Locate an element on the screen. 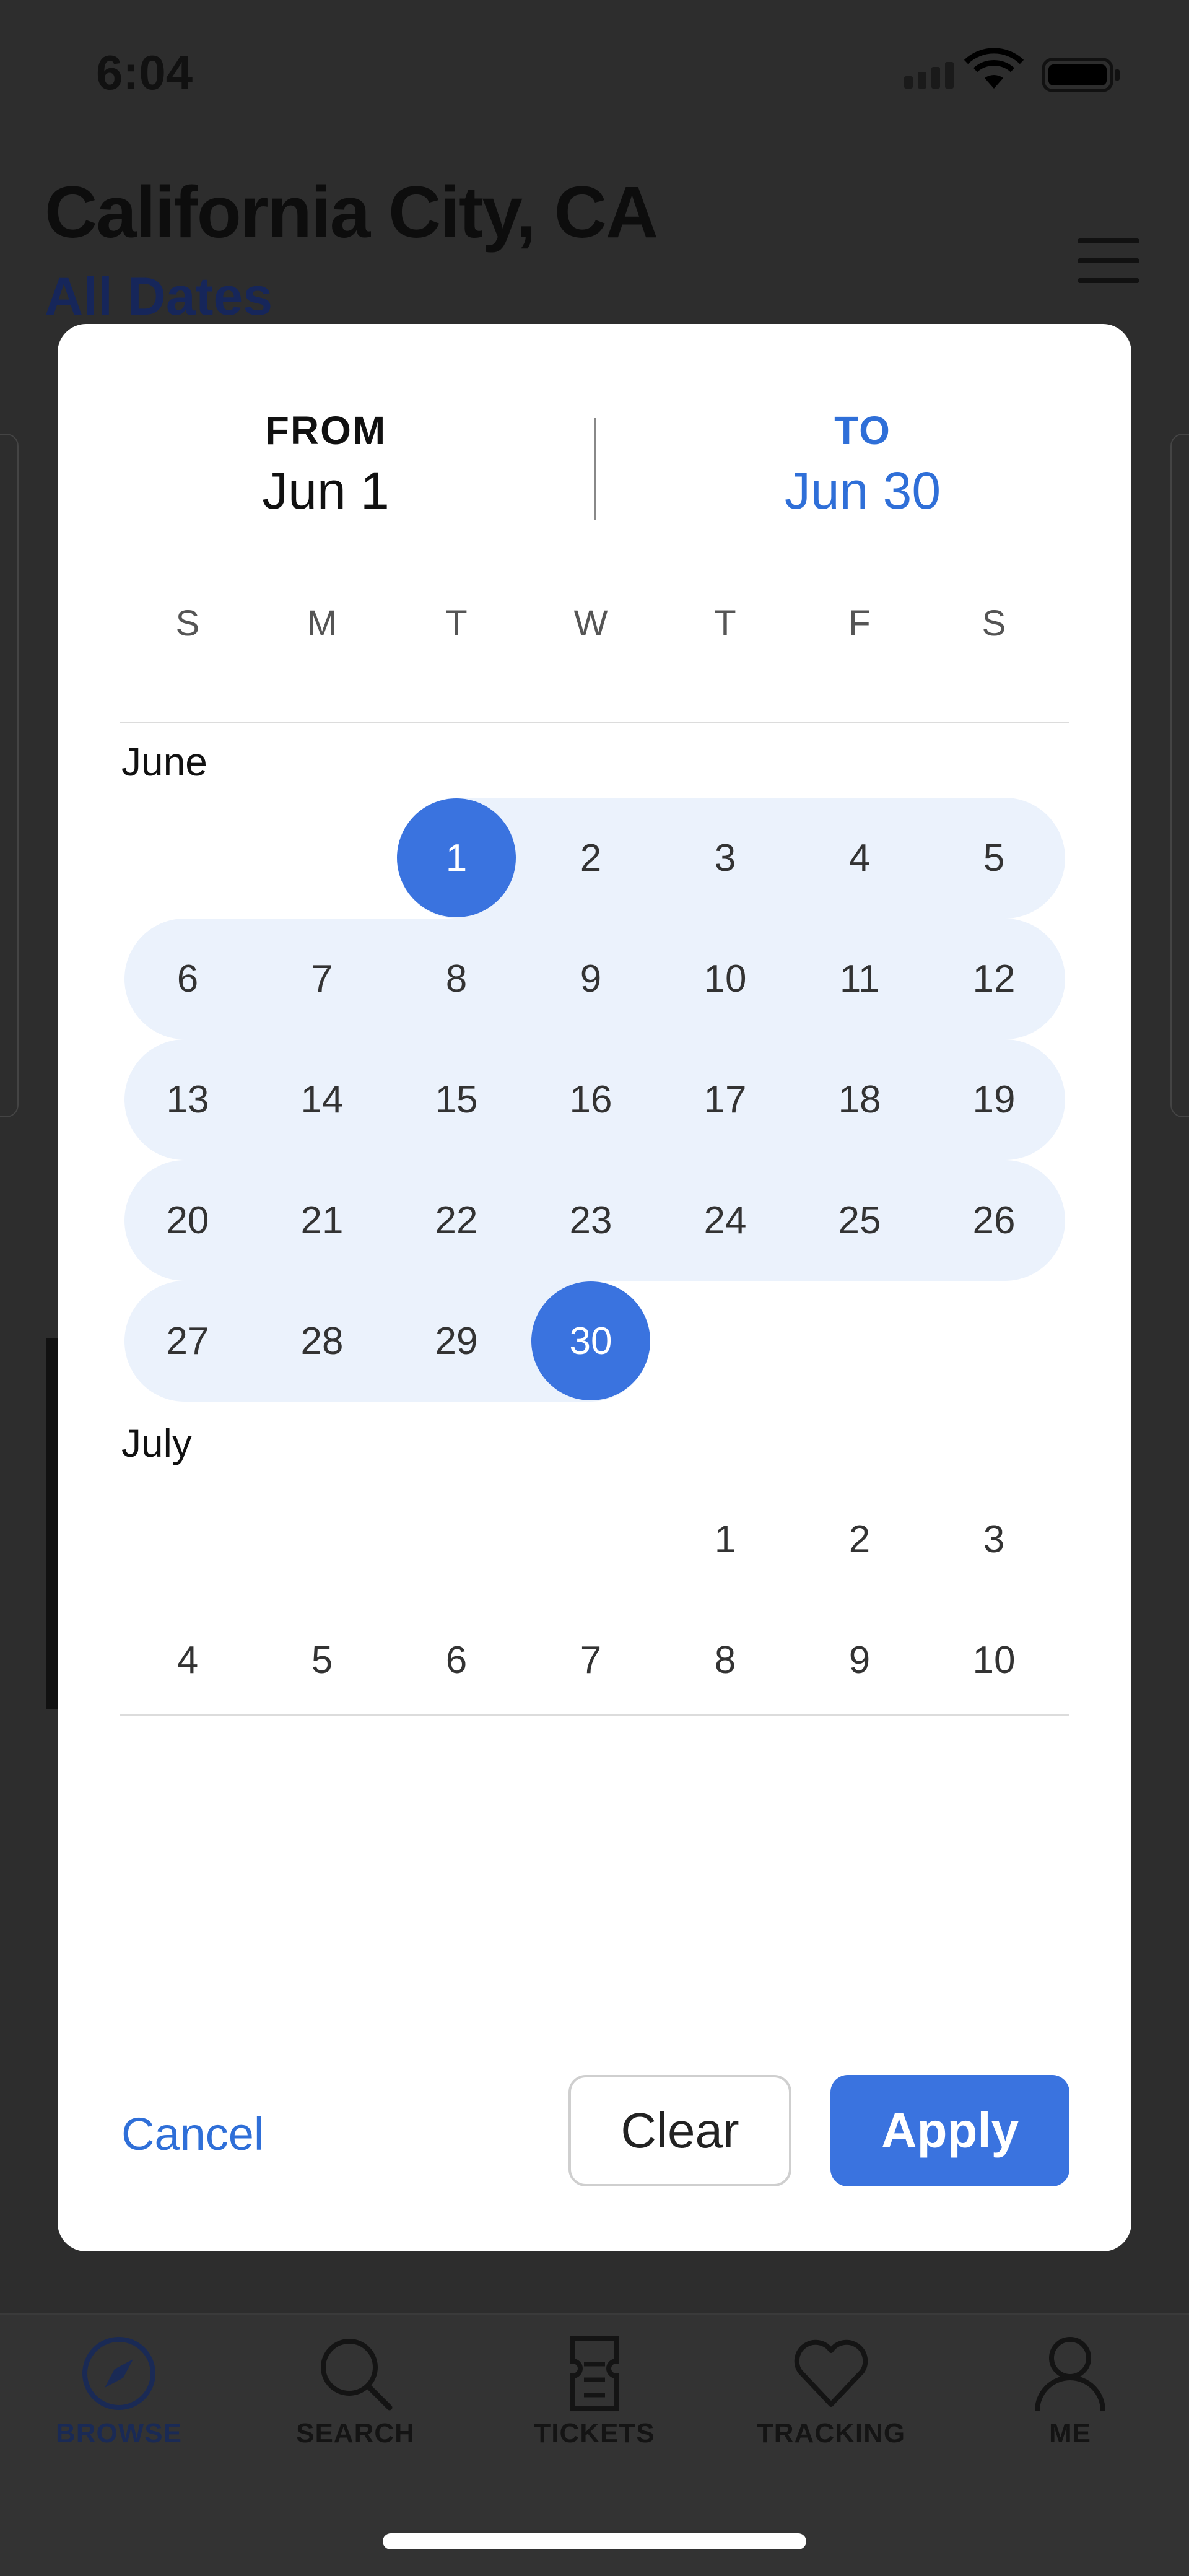  calendar-day: 11 is located at coordinates (859, 979).